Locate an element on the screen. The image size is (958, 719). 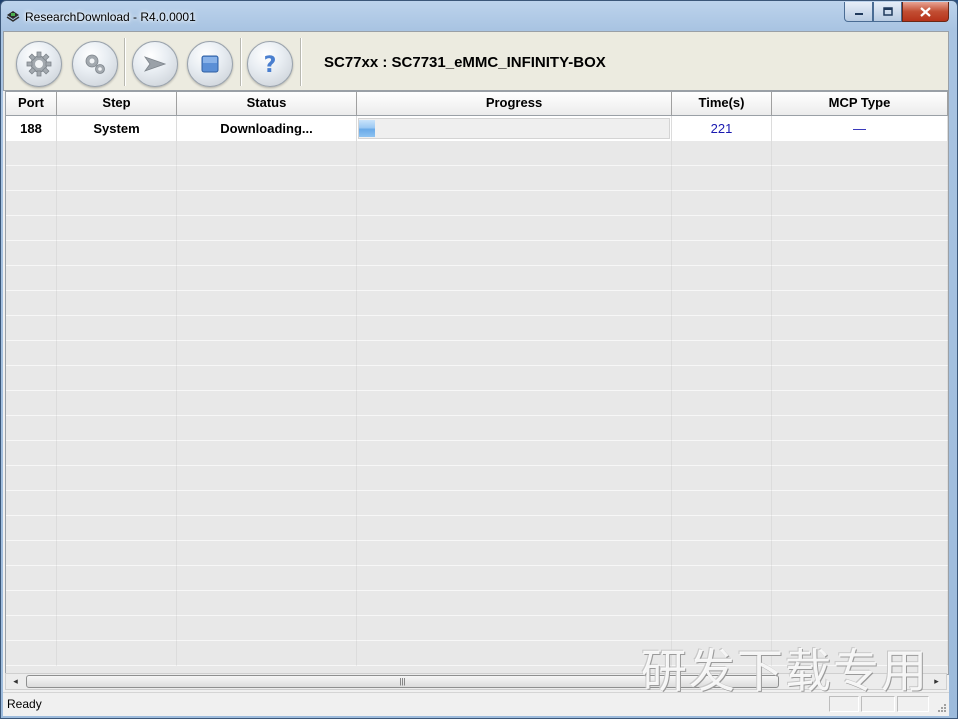
stop-download-button is located at coordinates (210, 64).